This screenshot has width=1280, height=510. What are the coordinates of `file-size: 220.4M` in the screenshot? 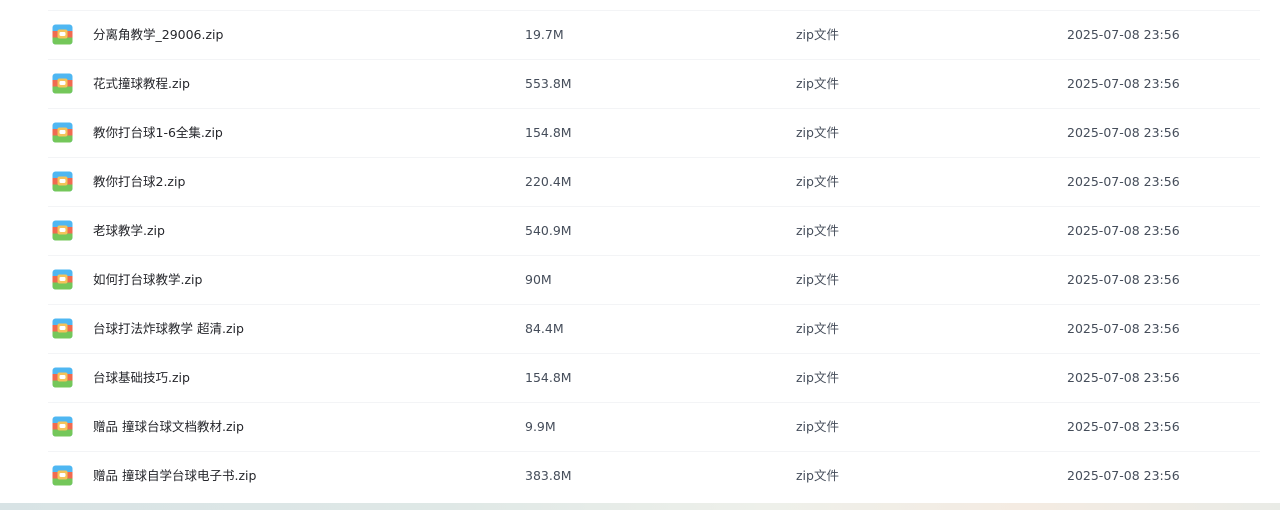 It's located at (548, 181).